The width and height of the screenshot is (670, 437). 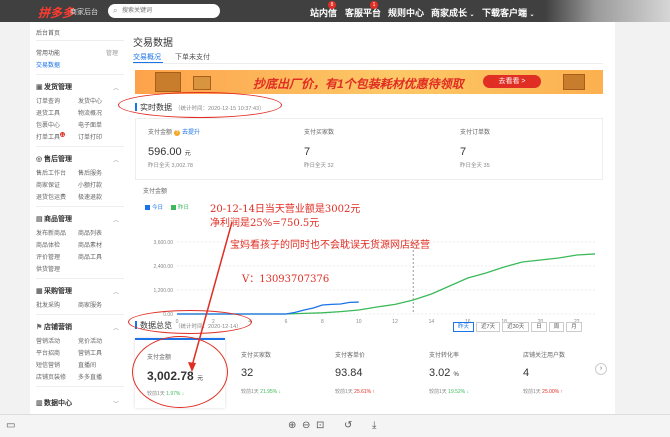 I want to click on truck-icon: ▣, so click(x=39, y=87).